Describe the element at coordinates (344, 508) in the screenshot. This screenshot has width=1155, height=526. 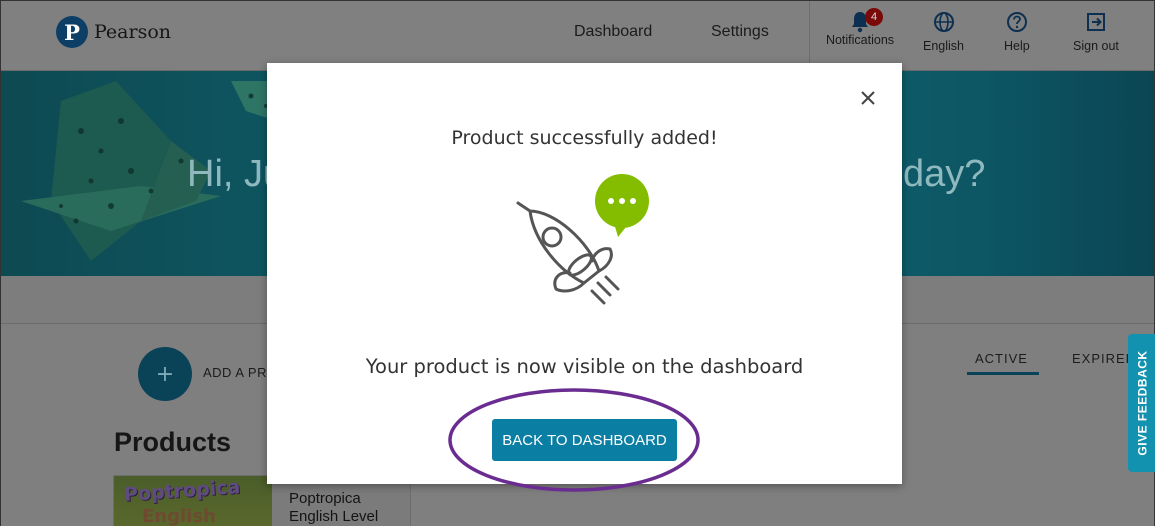
I see `product-title: Poptropica English Level` at that location.